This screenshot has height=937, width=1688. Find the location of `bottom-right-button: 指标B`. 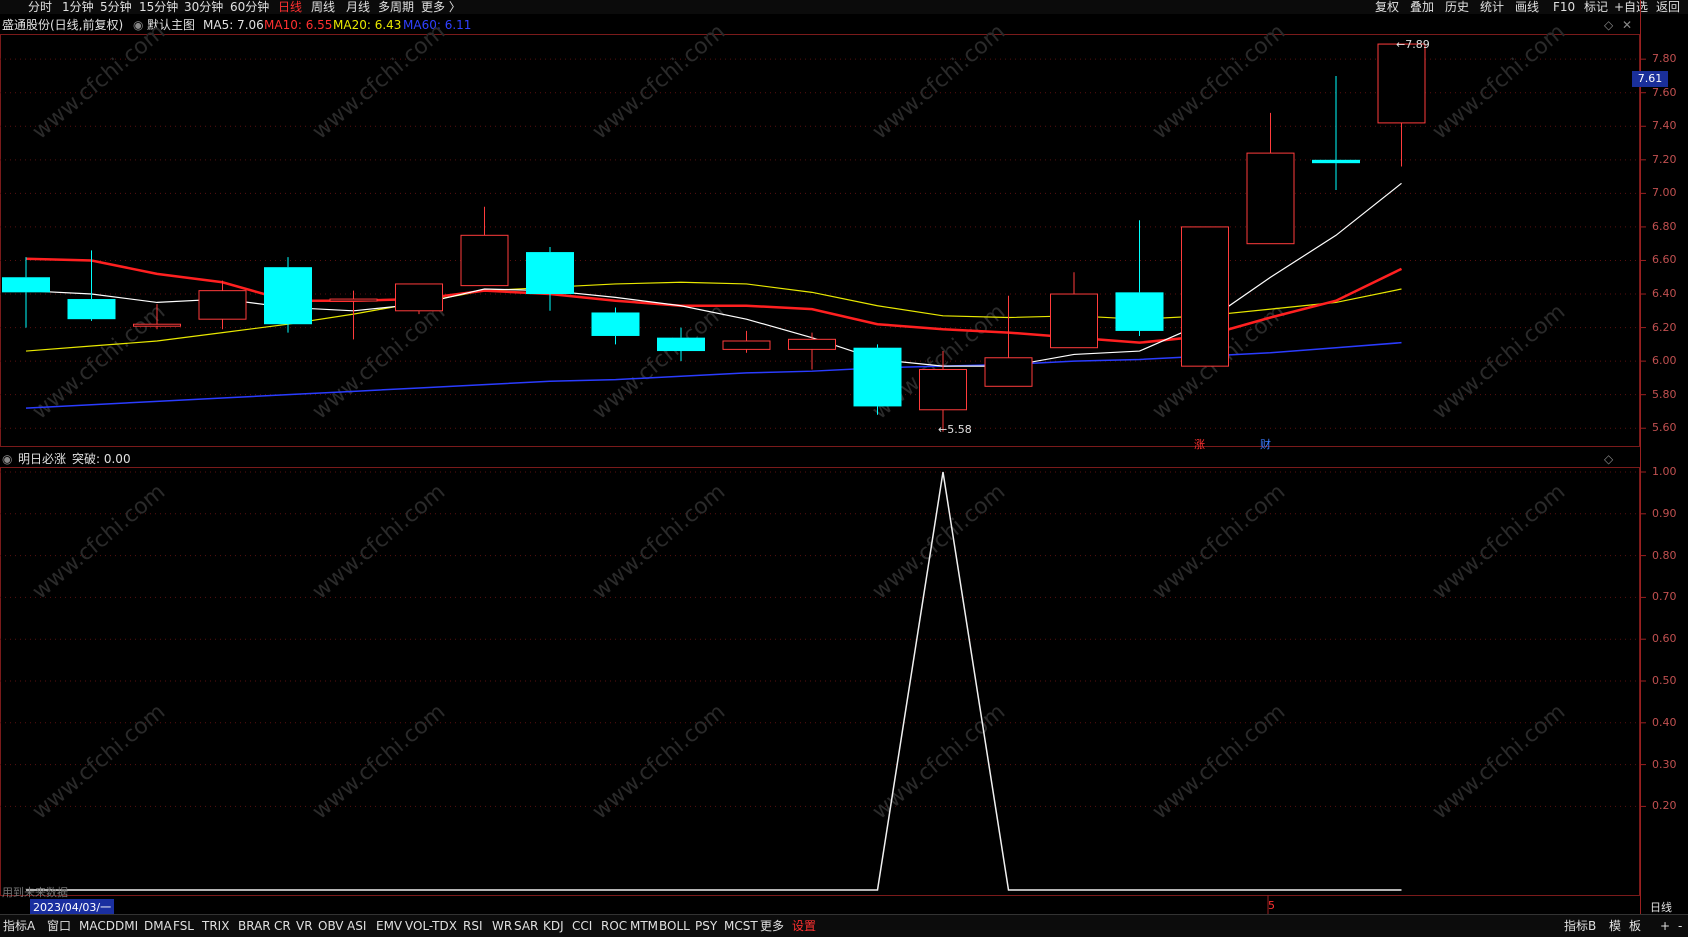

bottom-right-button: 指标B is located at coordinates (1580, 926).